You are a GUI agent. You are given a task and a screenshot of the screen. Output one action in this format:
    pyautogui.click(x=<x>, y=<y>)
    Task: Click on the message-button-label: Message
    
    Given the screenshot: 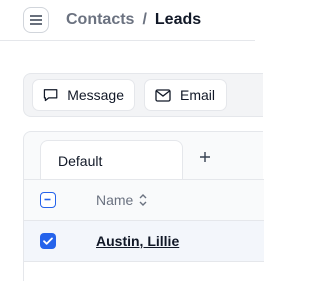 What is the action you would take?
    pyautogui.click(x=95, y=95)
    